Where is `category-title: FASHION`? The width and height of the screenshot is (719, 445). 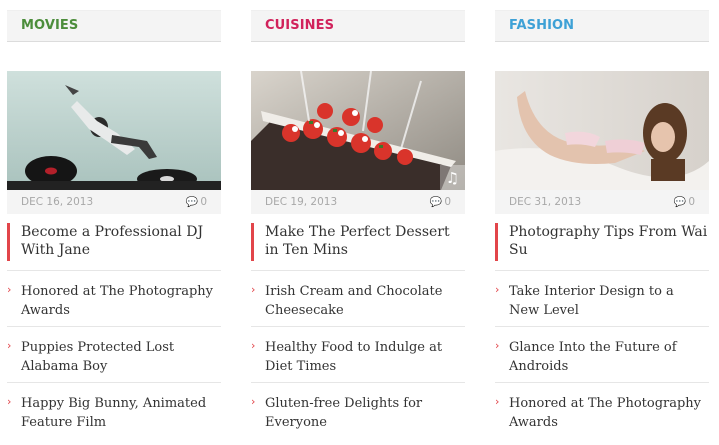
category-title: FASHION is located at coordinates (602, 22).